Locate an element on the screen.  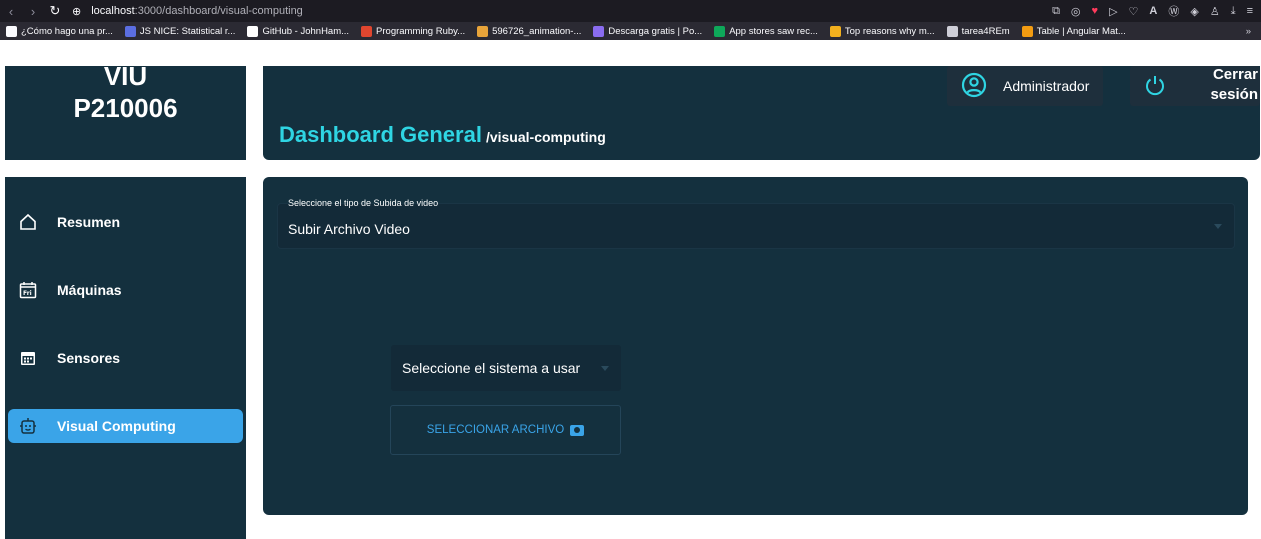
heart-icon: ♡ is located at coordinates (1134, 11).